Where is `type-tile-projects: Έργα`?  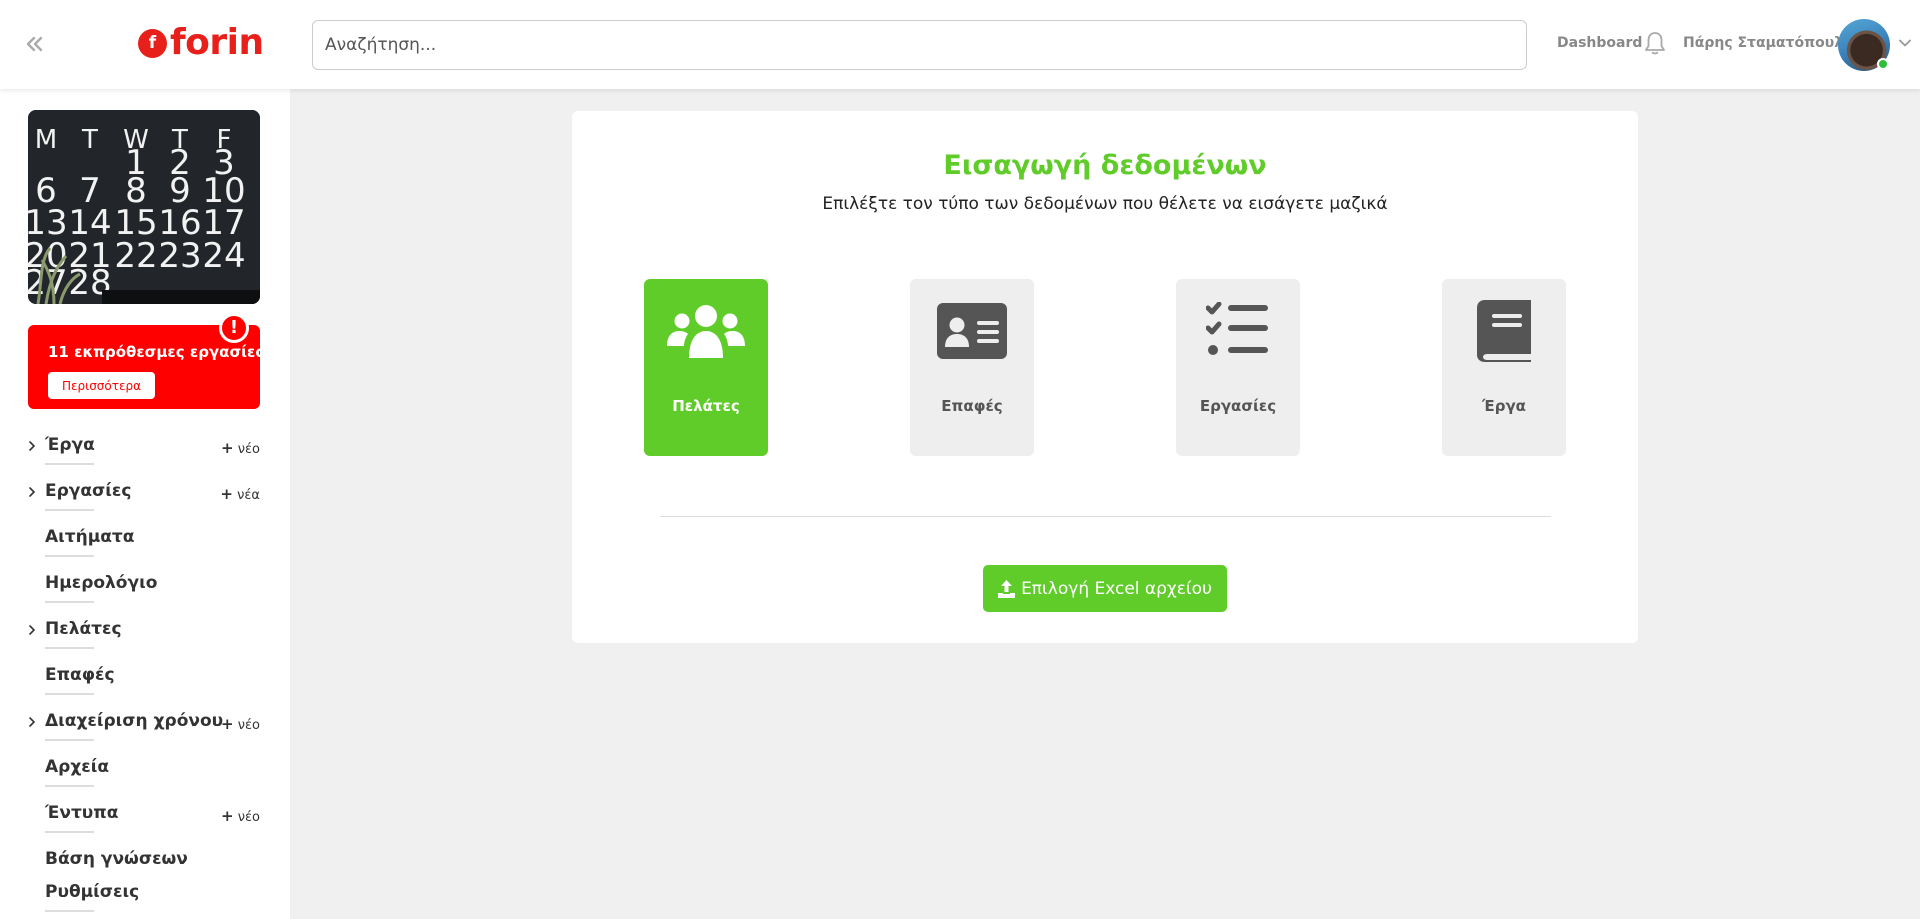
type-tile-projects: Έργα is located at coordinates (1504, 367).